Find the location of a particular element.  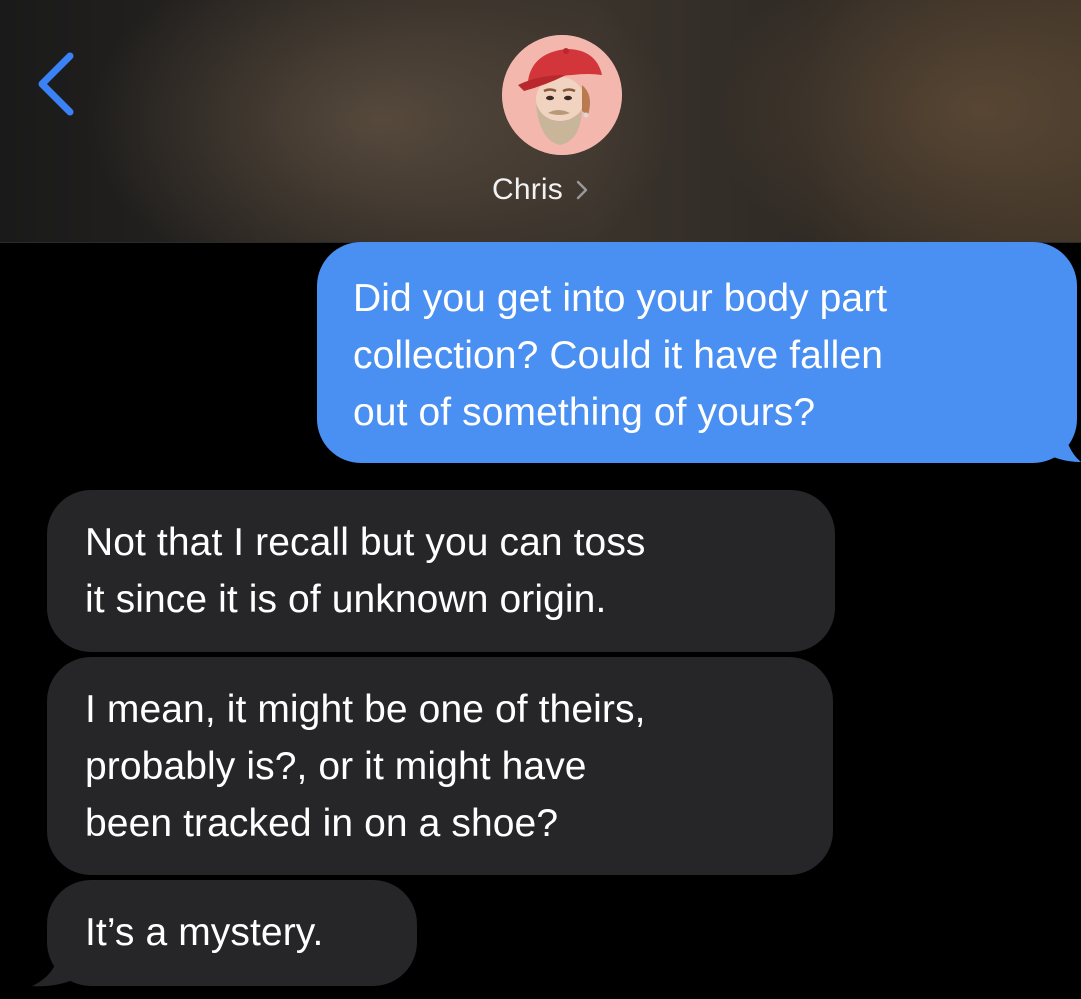

received-message-bubble: It’s a mystery. is located at coordinates (232, 933).